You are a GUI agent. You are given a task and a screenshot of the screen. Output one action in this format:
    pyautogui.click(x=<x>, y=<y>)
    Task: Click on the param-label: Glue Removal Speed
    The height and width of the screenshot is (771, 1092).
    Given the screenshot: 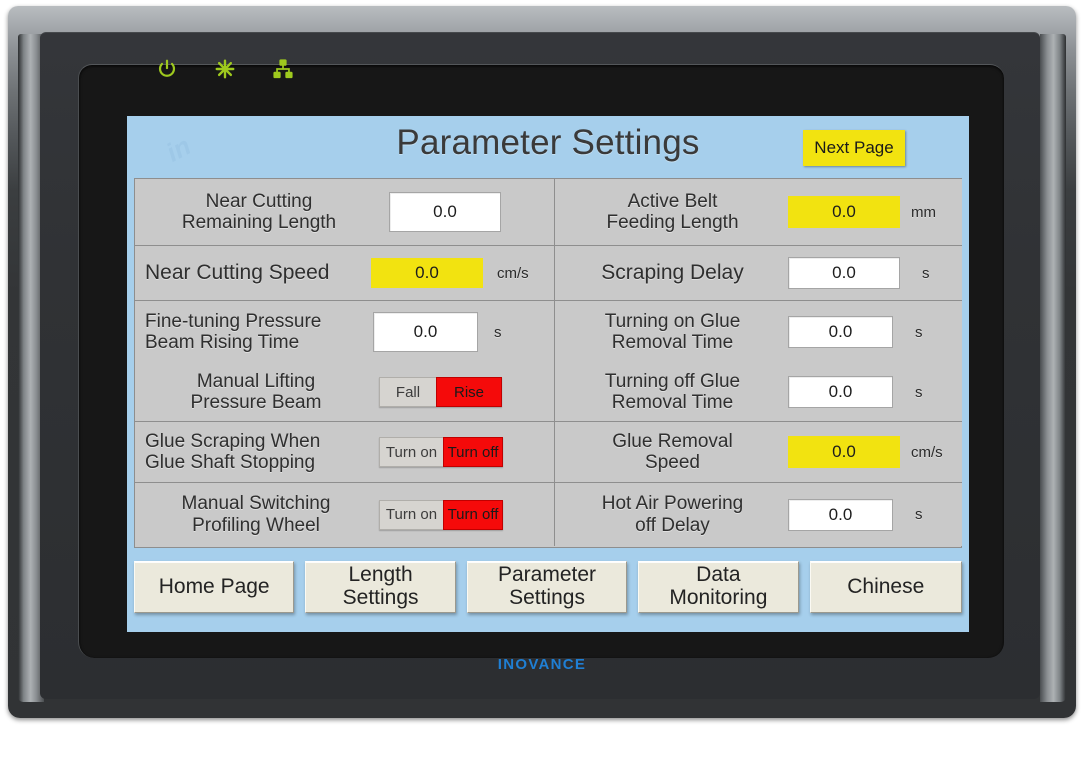 What is the action you would take?
    pyautogui.click(x=672, y=451)
    